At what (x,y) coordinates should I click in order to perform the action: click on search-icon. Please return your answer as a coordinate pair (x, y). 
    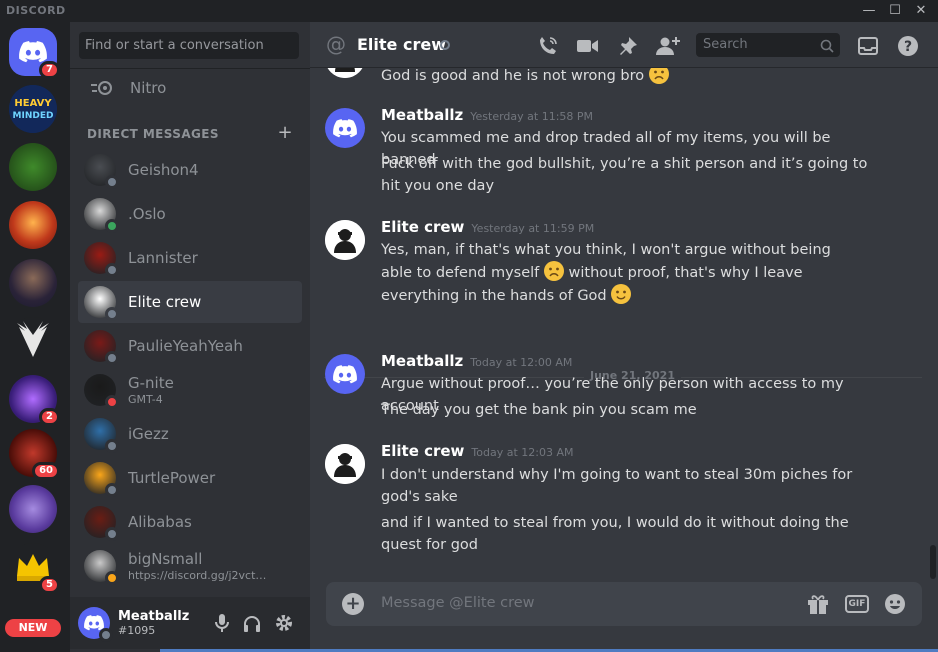
    Looking at the image, I should click on (827, 50).